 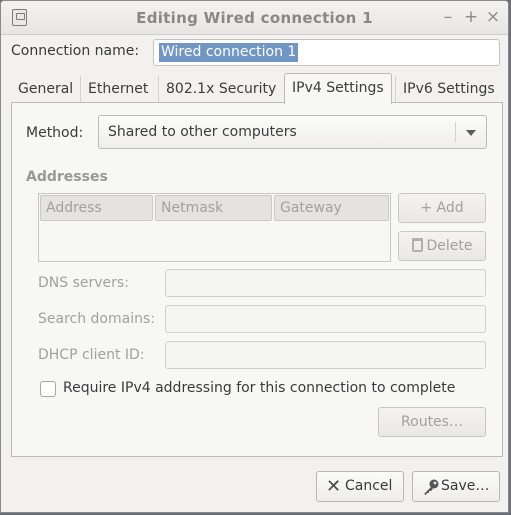 What do you see at coordinates (214, 227) in the screenshot?
I see `addresses-table: Address Netmask Gateway` at bounding box center [214, 227].